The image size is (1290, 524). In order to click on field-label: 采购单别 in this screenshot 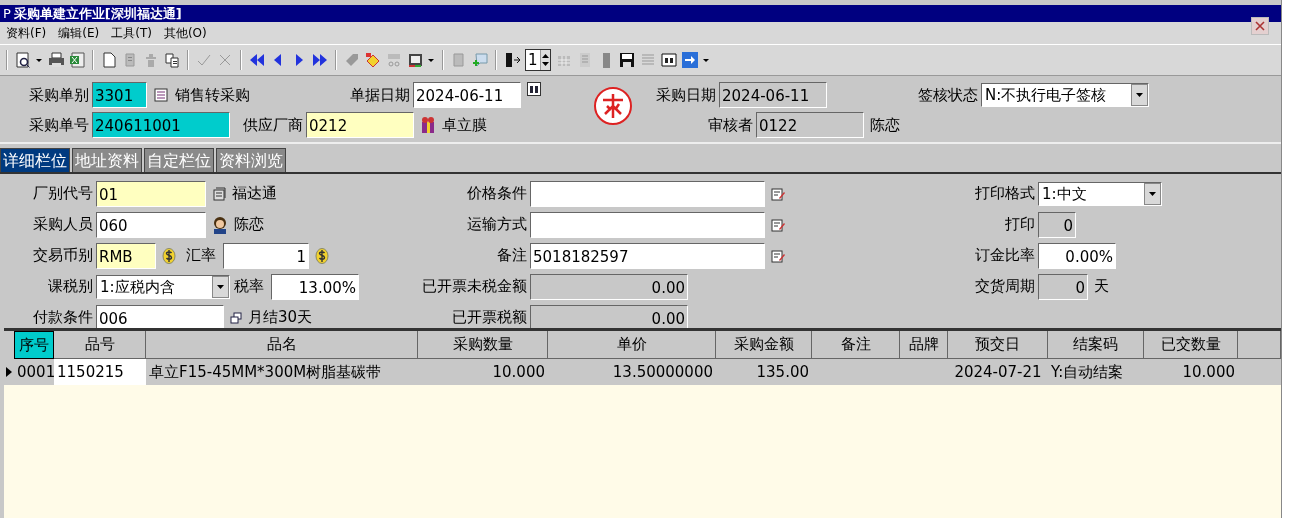, I will do `click(59, 95)`.